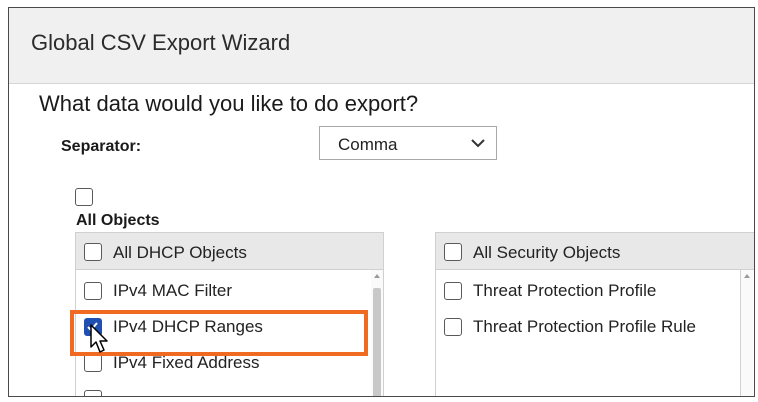  I want to click on threat-protection-profile-checkbox, so click(453, 291).